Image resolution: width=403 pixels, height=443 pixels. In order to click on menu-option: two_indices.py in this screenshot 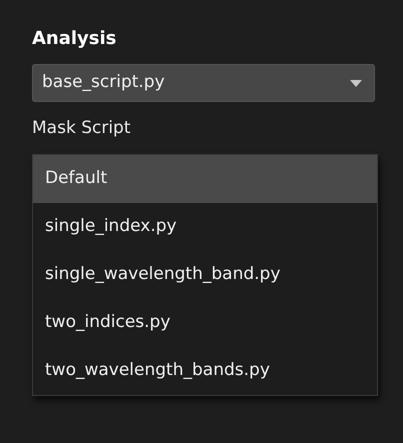, I will do `click(205, 323)`.